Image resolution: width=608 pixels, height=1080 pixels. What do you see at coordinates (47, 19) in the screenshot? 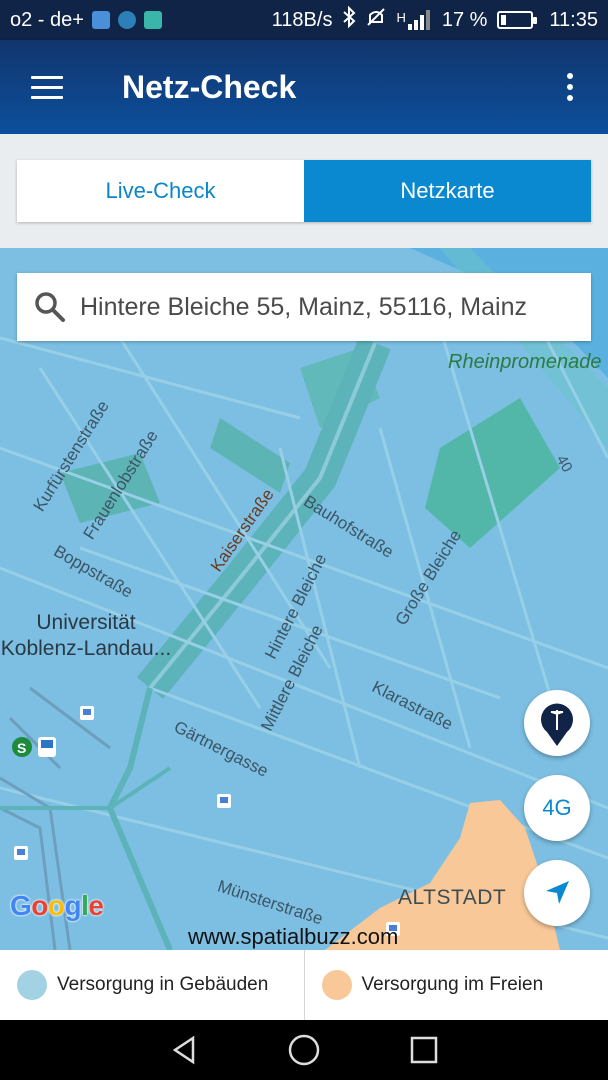
I see `carrier-label: o2 - de+` at bounding box center [47, 19].